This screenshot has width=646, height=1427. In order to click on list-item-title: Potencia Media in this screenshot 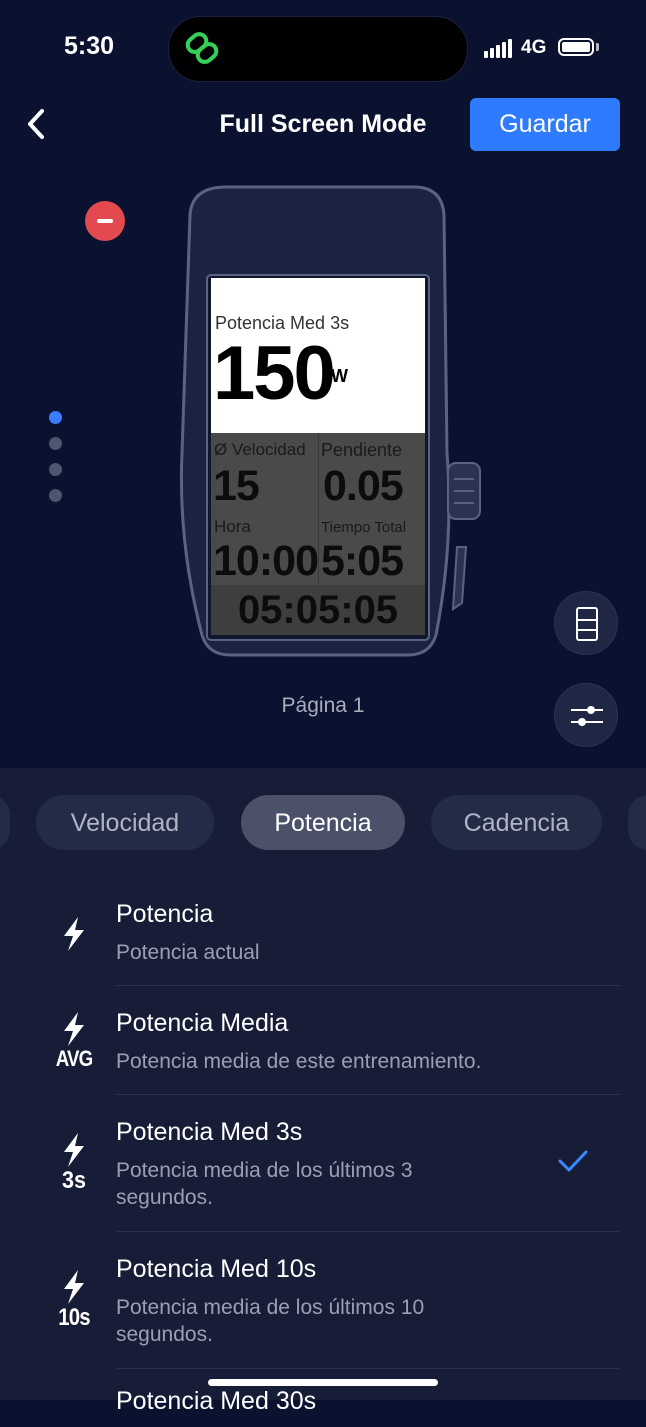, I will do `click(202, 1023)`.